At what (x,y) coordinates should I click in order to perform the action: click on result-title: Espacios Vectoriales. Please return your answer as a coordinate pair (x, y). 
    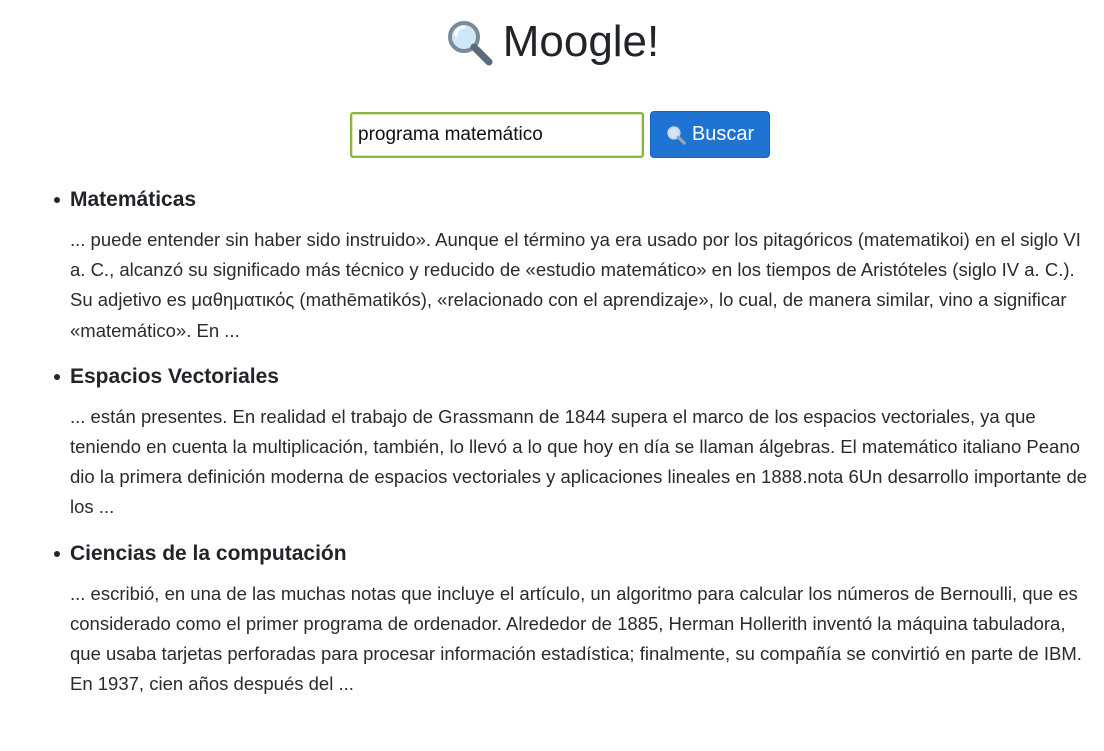
    Looking at the image, I should click on (582, 377).